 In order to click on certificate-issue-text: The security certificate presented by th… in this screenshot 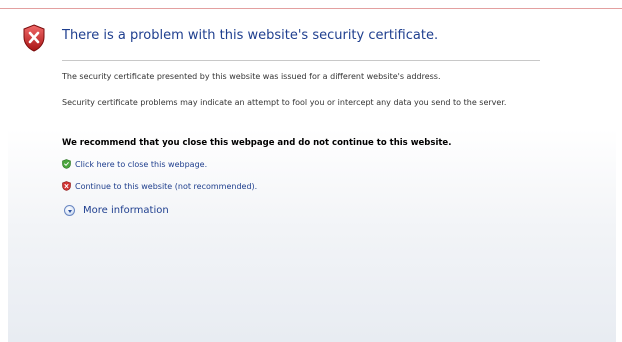, I will do `click(251, 76)`.